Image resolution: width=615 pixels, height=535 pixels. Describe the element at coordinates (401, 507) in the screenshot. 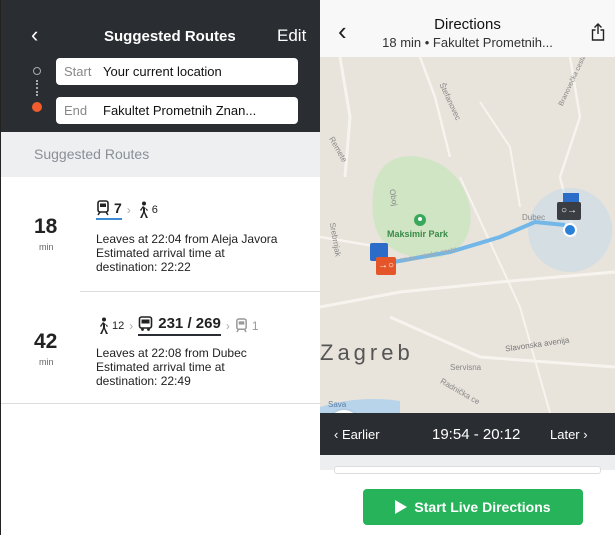

I see `play-icon` at that location.